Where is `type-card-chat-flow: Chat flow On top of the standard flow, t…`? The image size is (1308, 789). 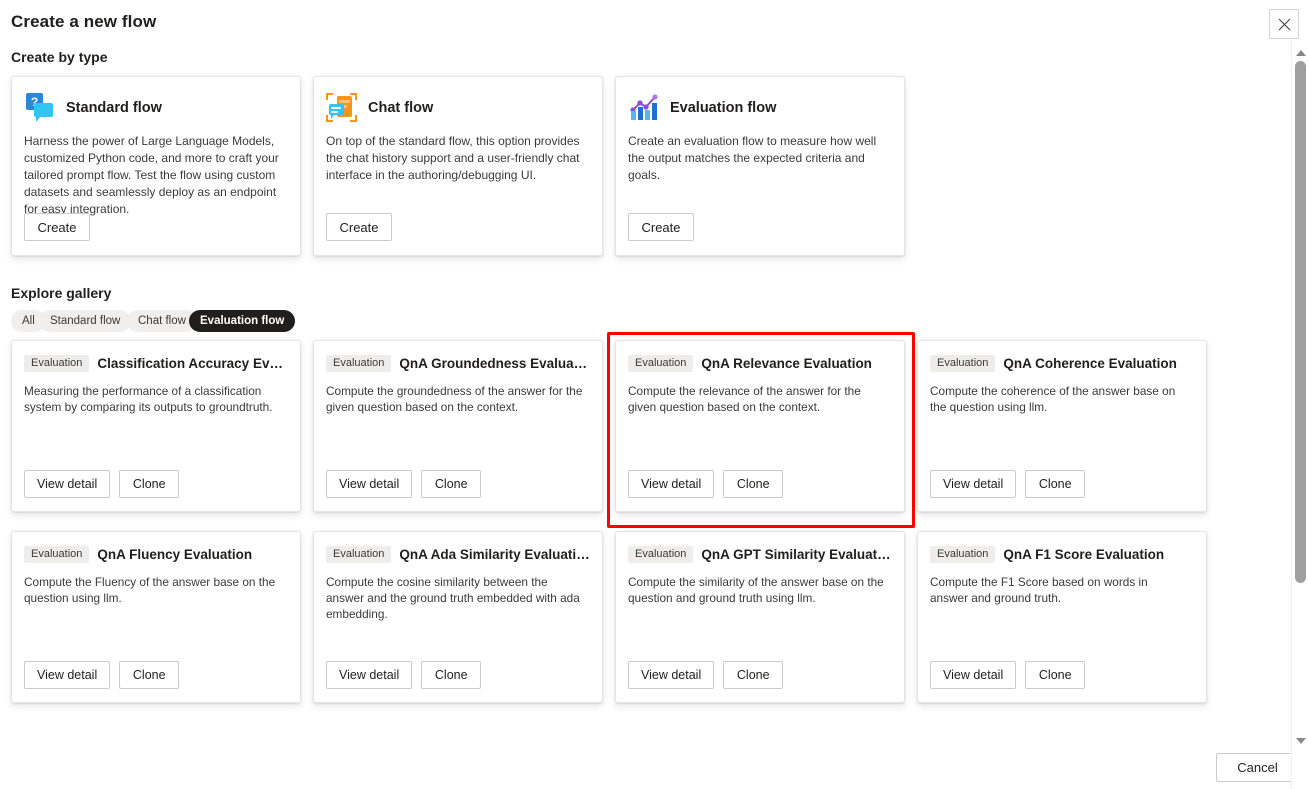
type-card-chat-flow: Chat flow On top of the standard flow, t… is located at coordinates (458, 166).